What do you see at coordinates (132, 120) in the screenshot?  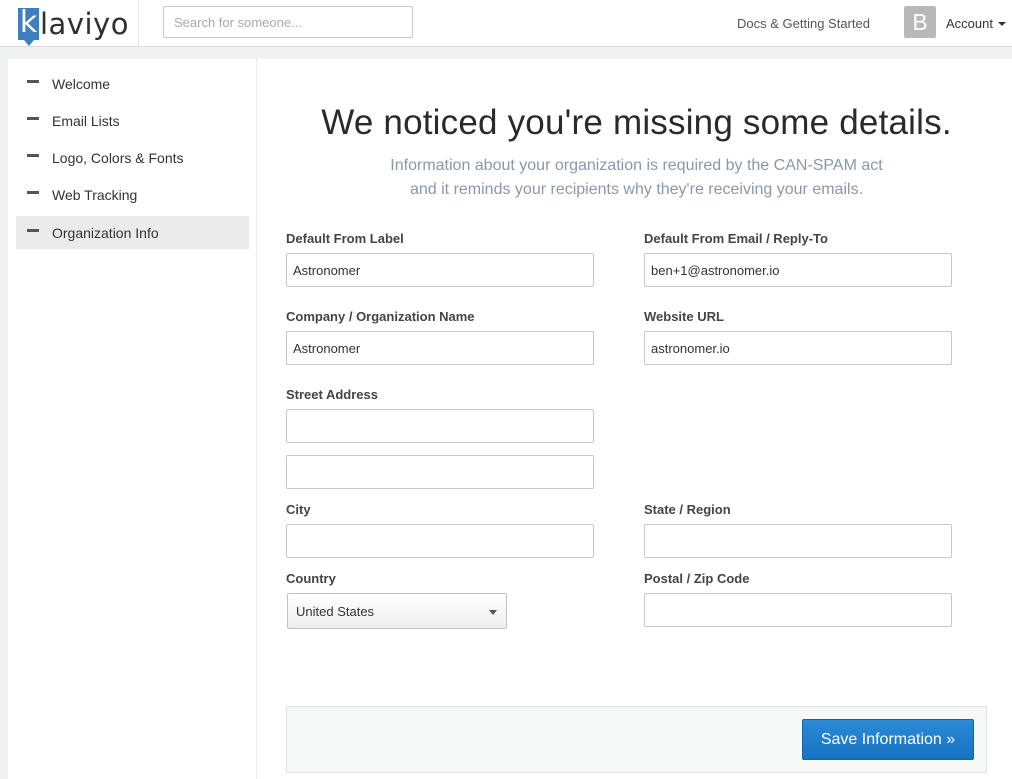 I see `sidebar-item-email-lists: Email Lists` at bounding box center [132, 120].